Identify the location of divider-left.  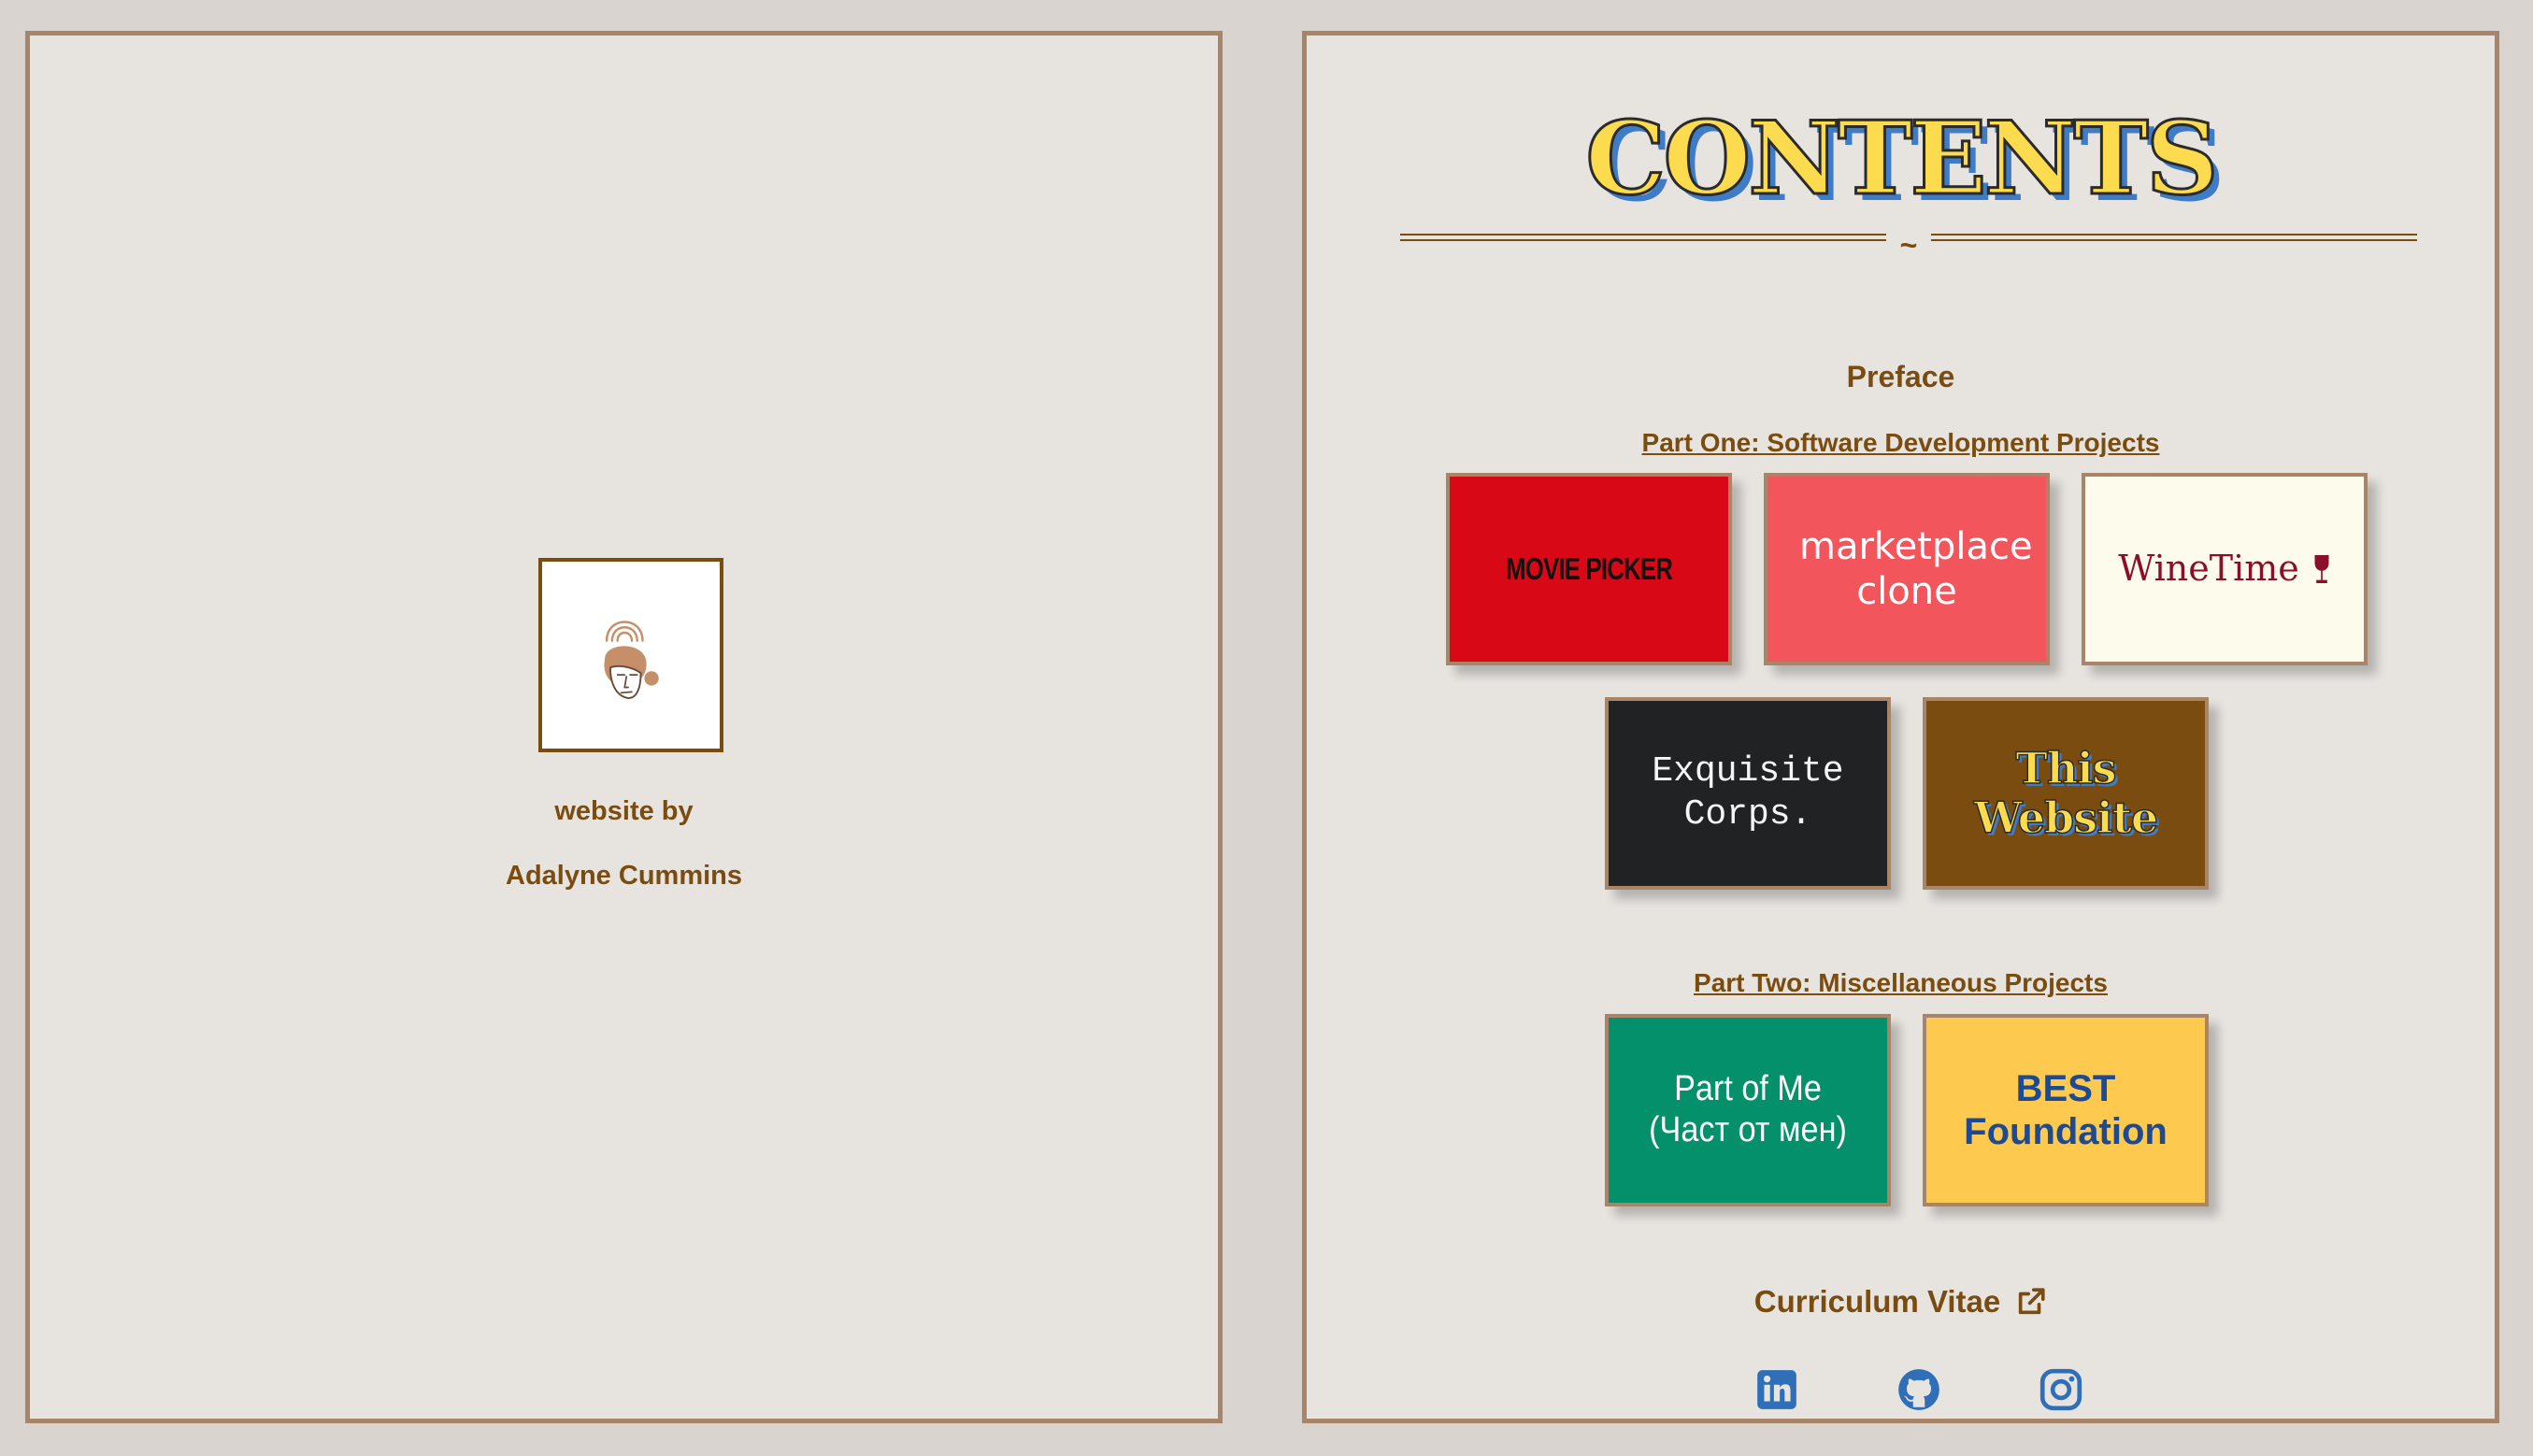
(1643, 237).